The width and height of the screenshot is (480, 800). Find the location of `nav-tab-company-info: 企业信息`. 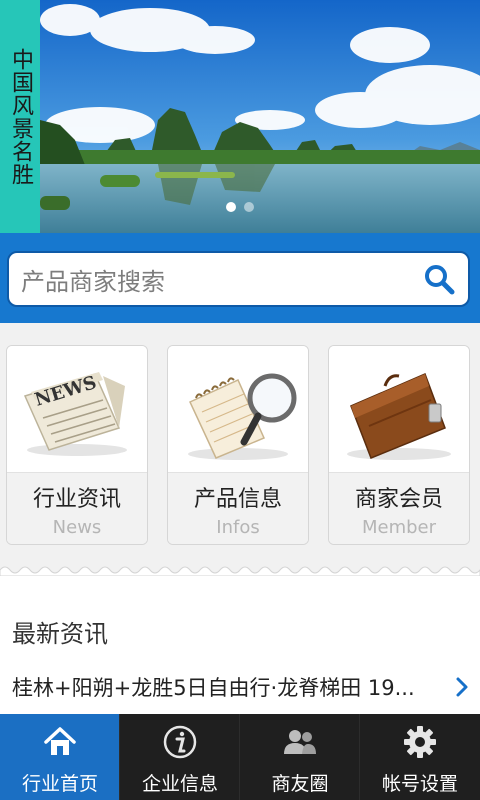

nav-tab-company-info: 企业信息 is located at coordinates (180, 757).